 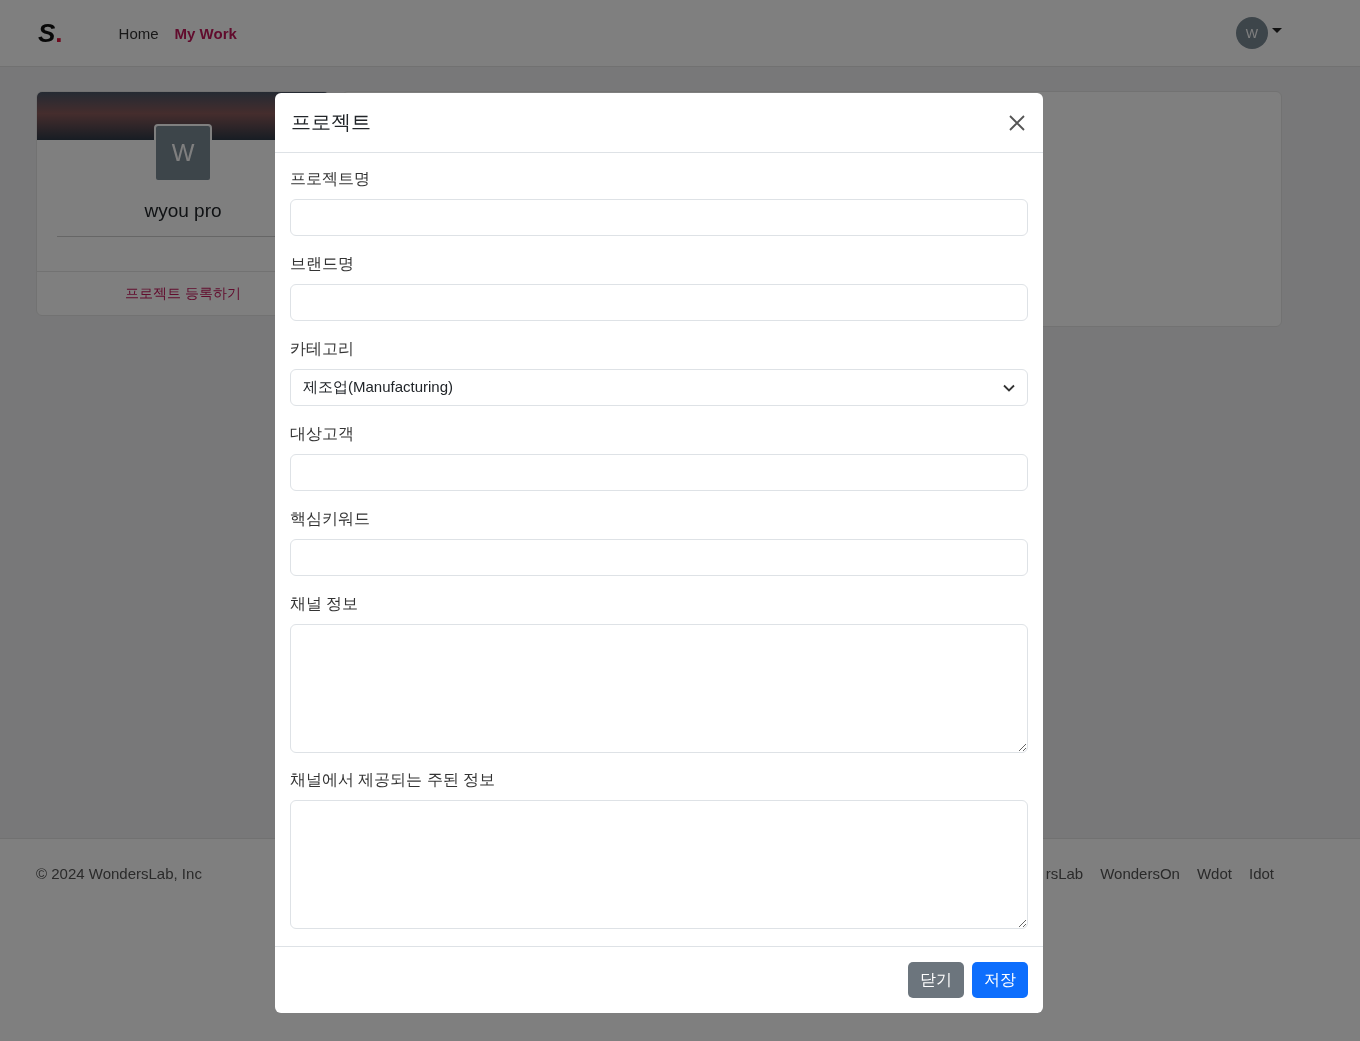 I want to click on user-avatar: W, so click(x=1252, y=33).